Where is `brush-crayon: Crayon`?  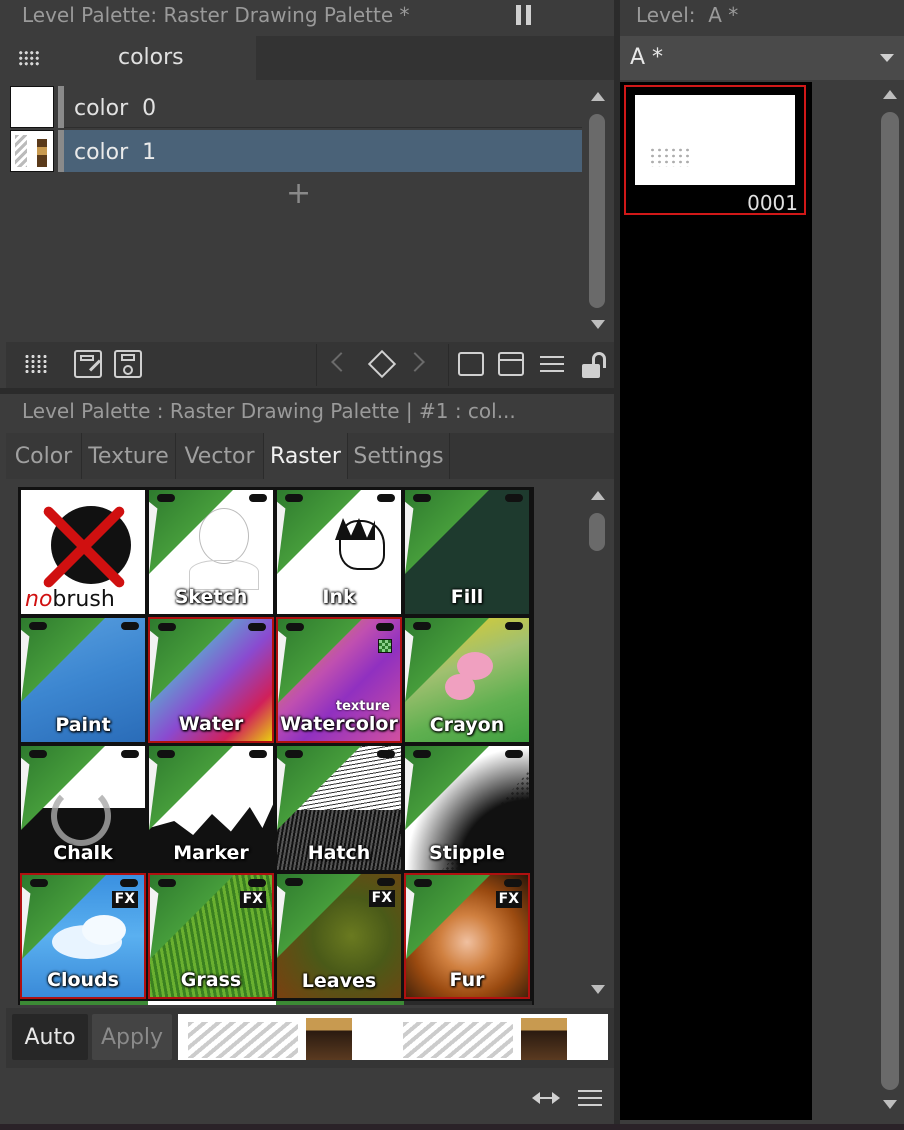
brush-crayon: Crayon is located at coordinates (467, 680).